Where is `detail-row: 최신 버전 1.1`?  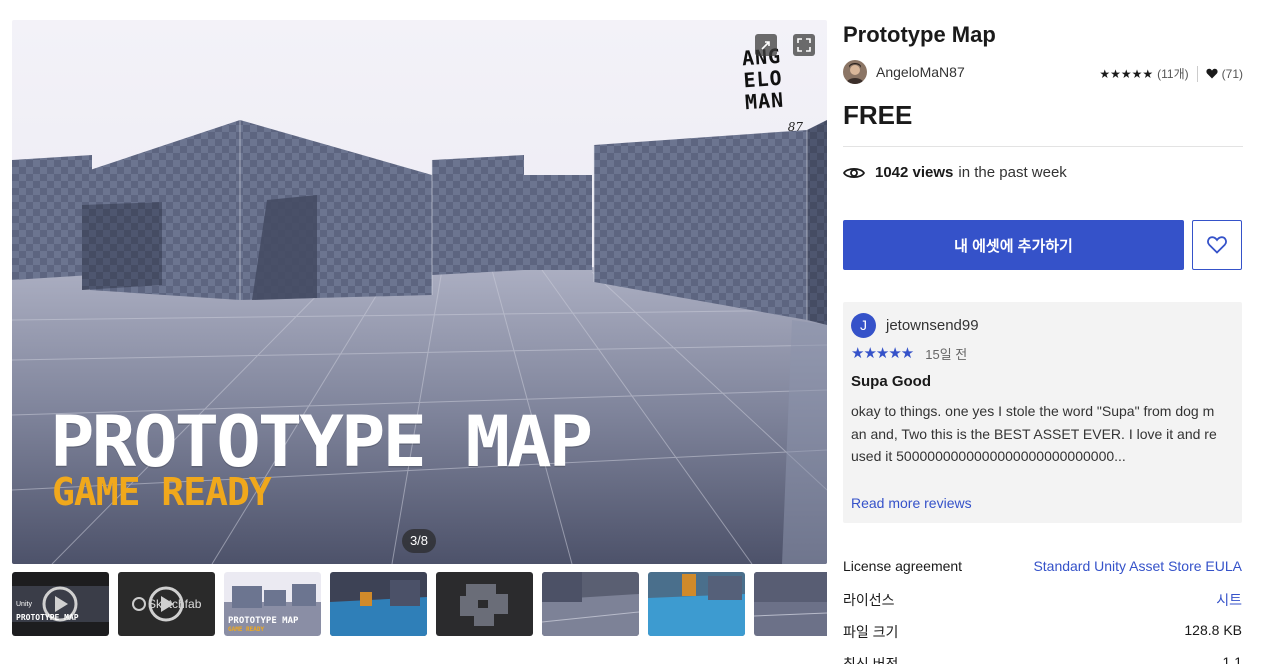
detail-row: 최신 버전 1.1 is located at coordinates (1042, 657).